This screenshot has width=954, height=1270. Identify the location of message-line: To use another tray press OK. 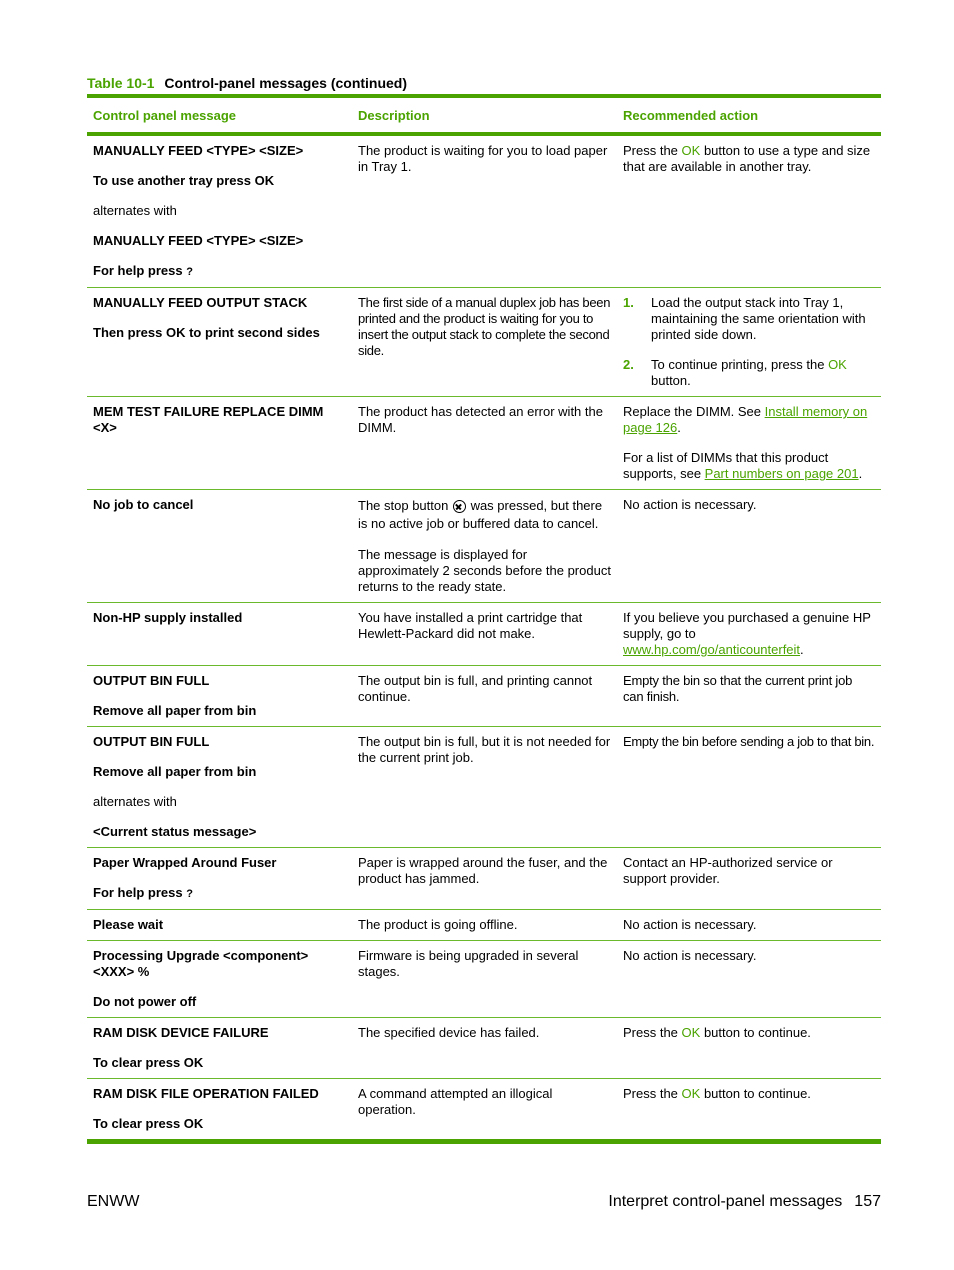
(184, 180).